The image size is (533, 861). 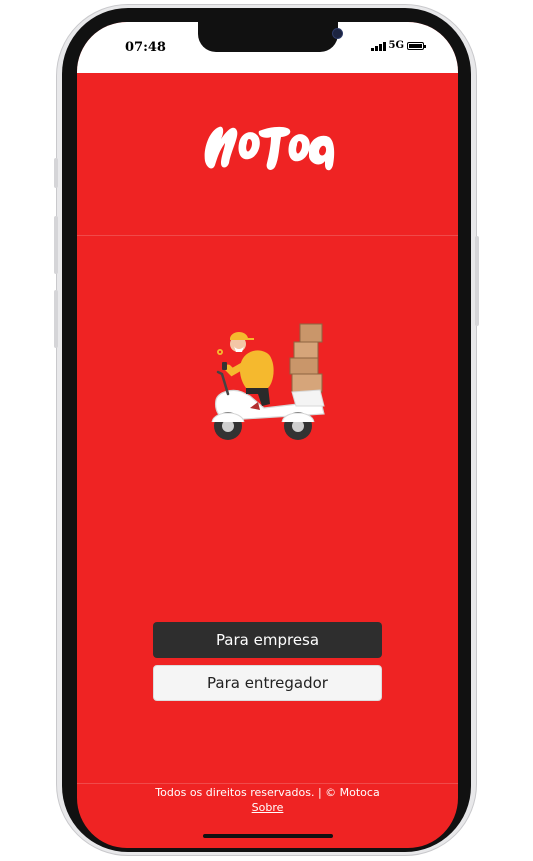 I want to click on motoca-logo, so click(x=269, y=148).